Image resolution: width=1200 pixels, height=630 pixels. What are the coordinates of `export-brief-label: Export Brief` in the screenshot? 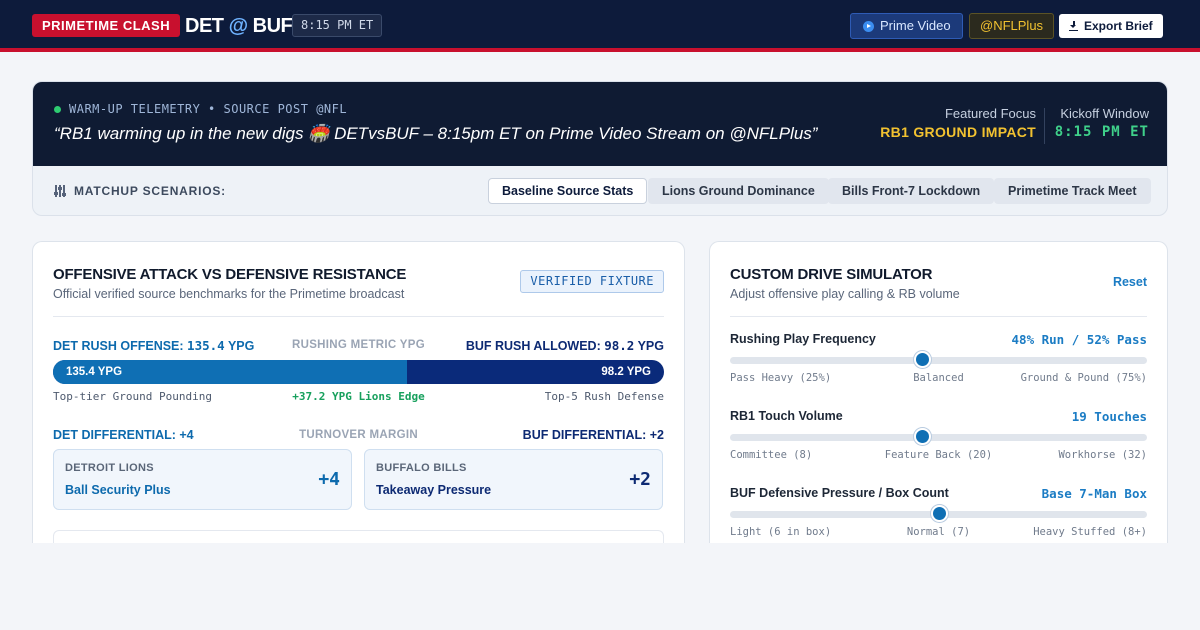 It's located at (1118, 26).